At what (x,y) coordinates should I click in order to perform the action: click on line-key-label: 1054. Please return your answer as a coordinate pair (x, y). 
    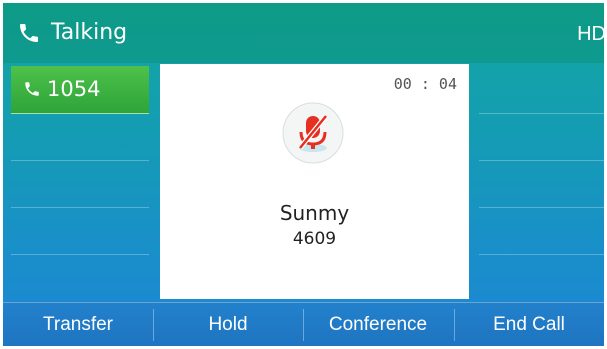
    Looking at the image, I should click on (74, 89).